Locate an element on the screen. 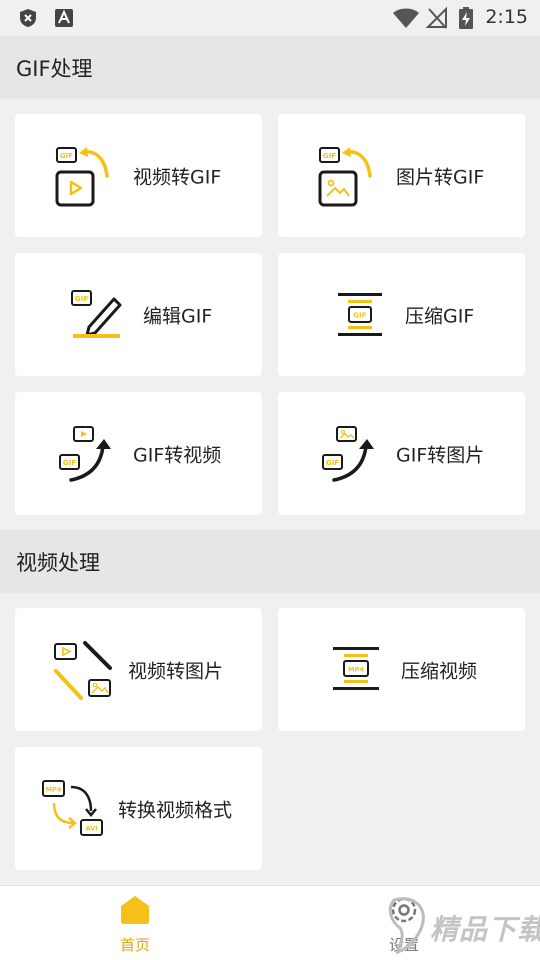 The image size is (540, 960). wifi-icon is located at coordinates (406, 18).